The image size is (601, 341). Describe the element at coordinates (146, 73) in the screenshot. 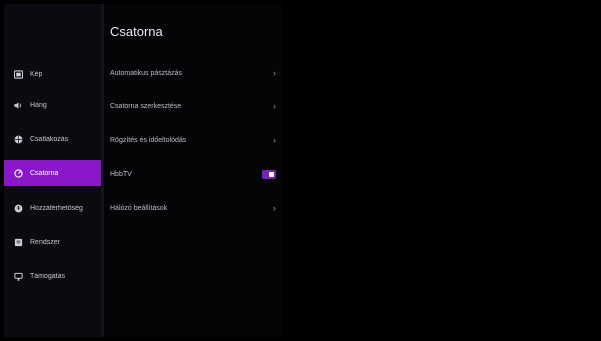

I see `menu-item-label: Automatikus pásztázás` at that location.